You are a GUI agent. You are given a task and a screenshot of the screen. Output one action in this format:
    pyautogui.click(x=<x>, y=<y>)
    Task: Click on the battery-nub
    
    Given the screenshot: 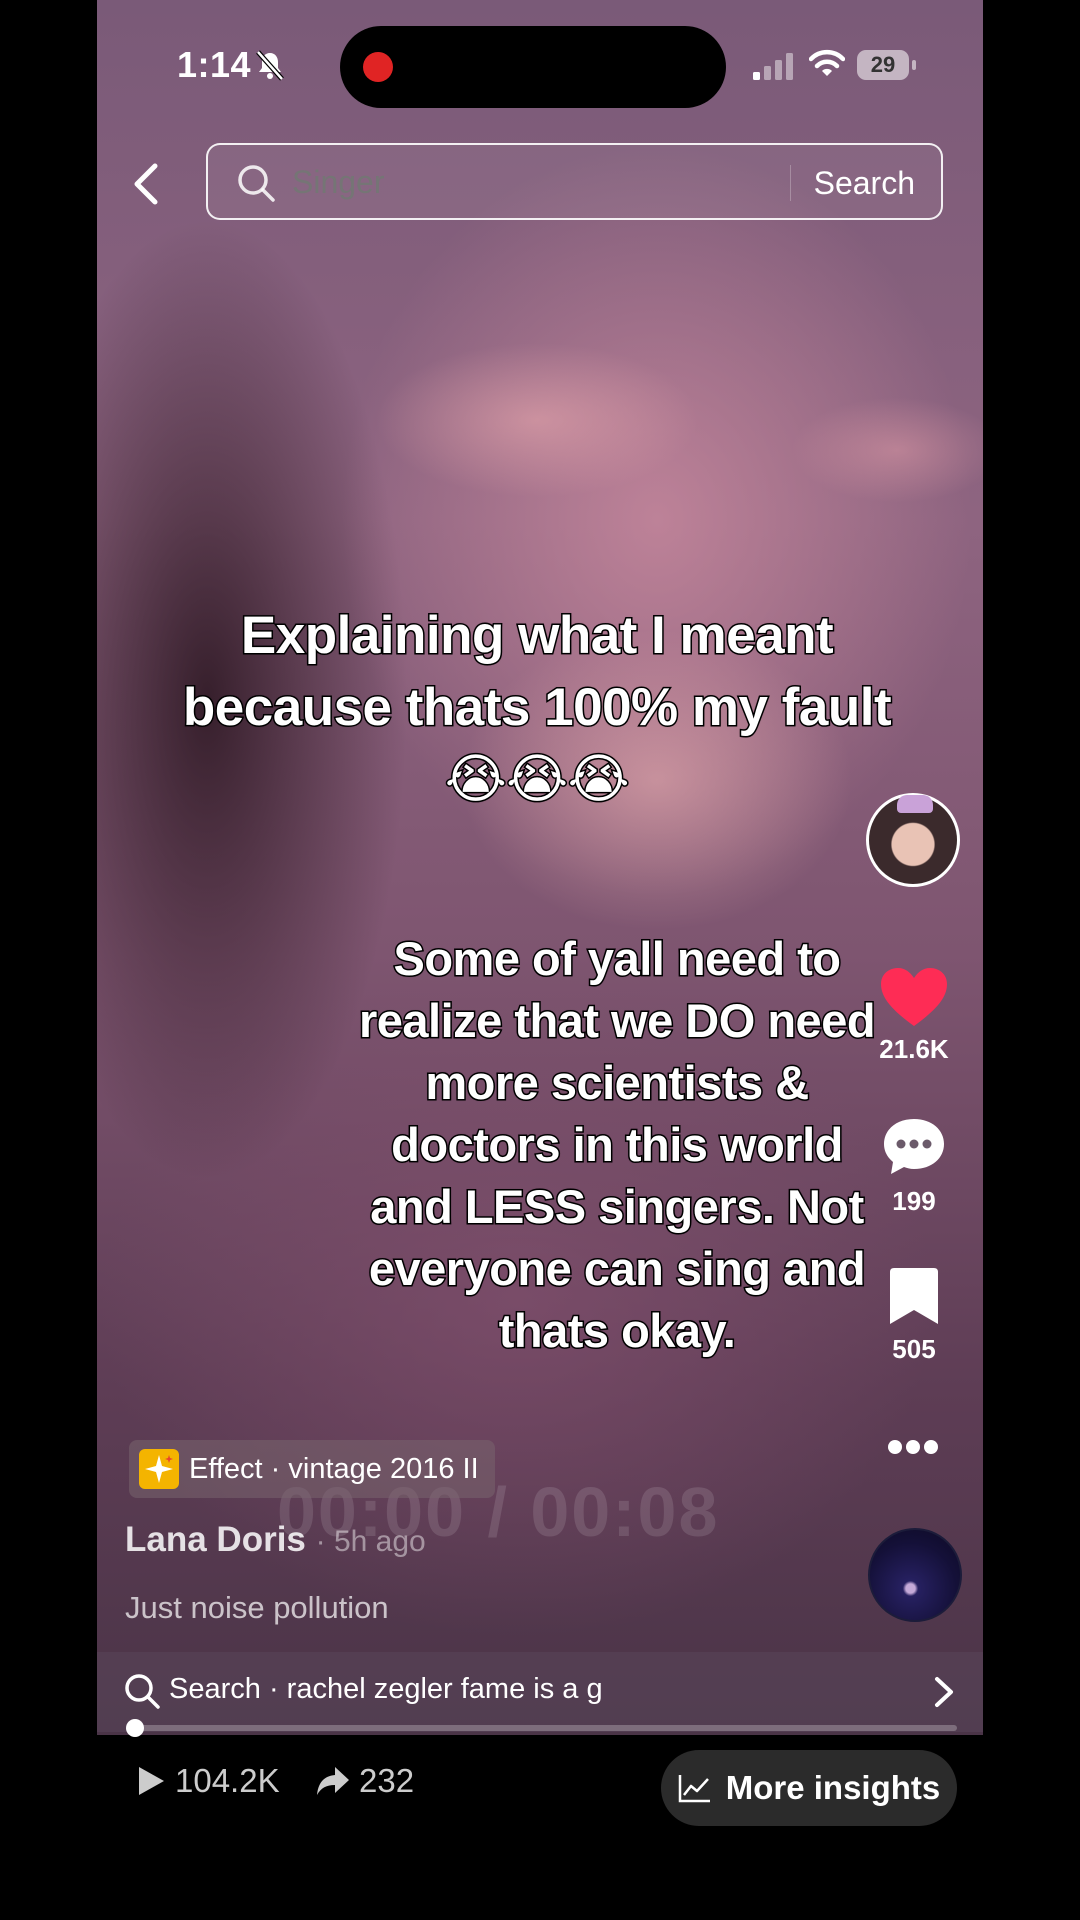 What is the action you would take?
    pyautogui.click(x=914, y=65)
    